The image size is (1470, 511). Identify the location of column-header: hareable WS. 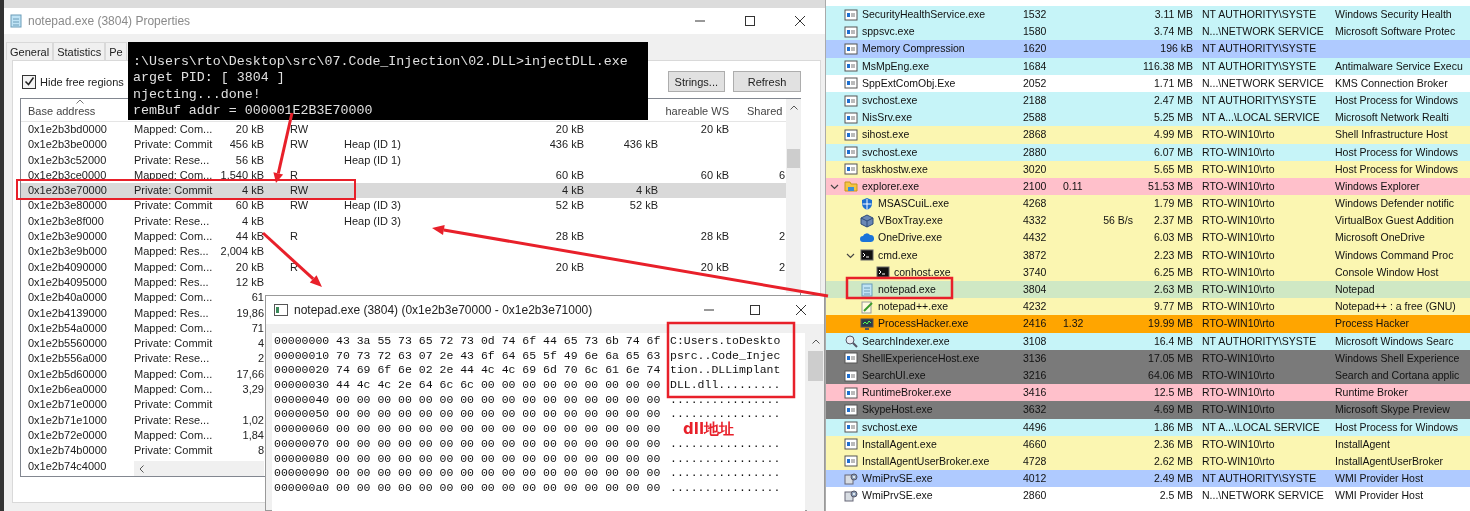
(697, 111).